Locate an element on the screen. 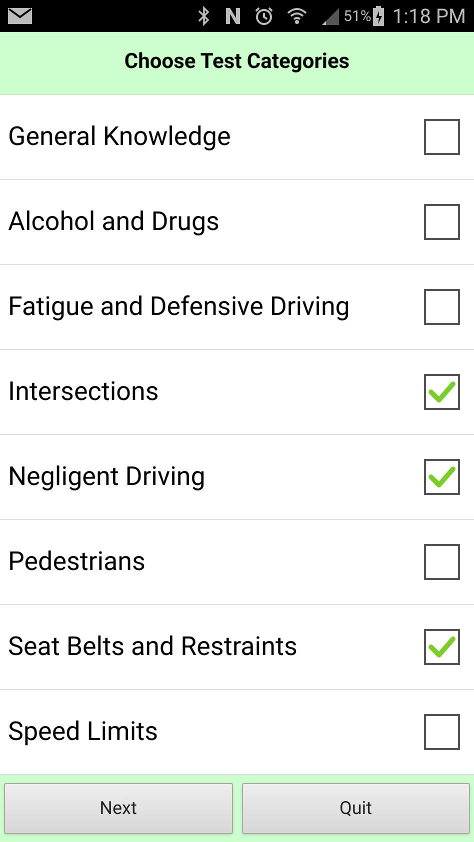 This screenshot has height=842, width=474. action-button: Quit is located at coordinates (356, 808).